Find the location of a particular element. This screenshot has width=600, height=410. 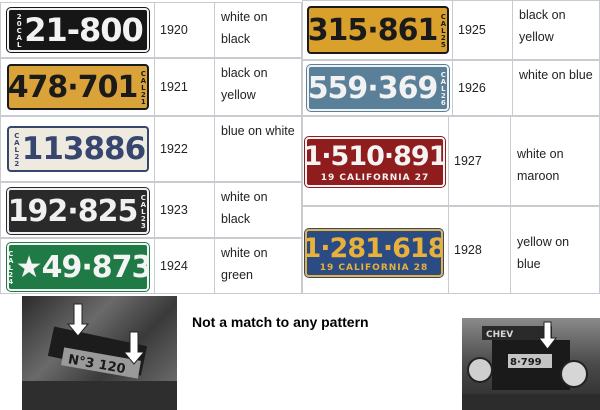

year-cell: 1922 is located at coordinates (185, 149).